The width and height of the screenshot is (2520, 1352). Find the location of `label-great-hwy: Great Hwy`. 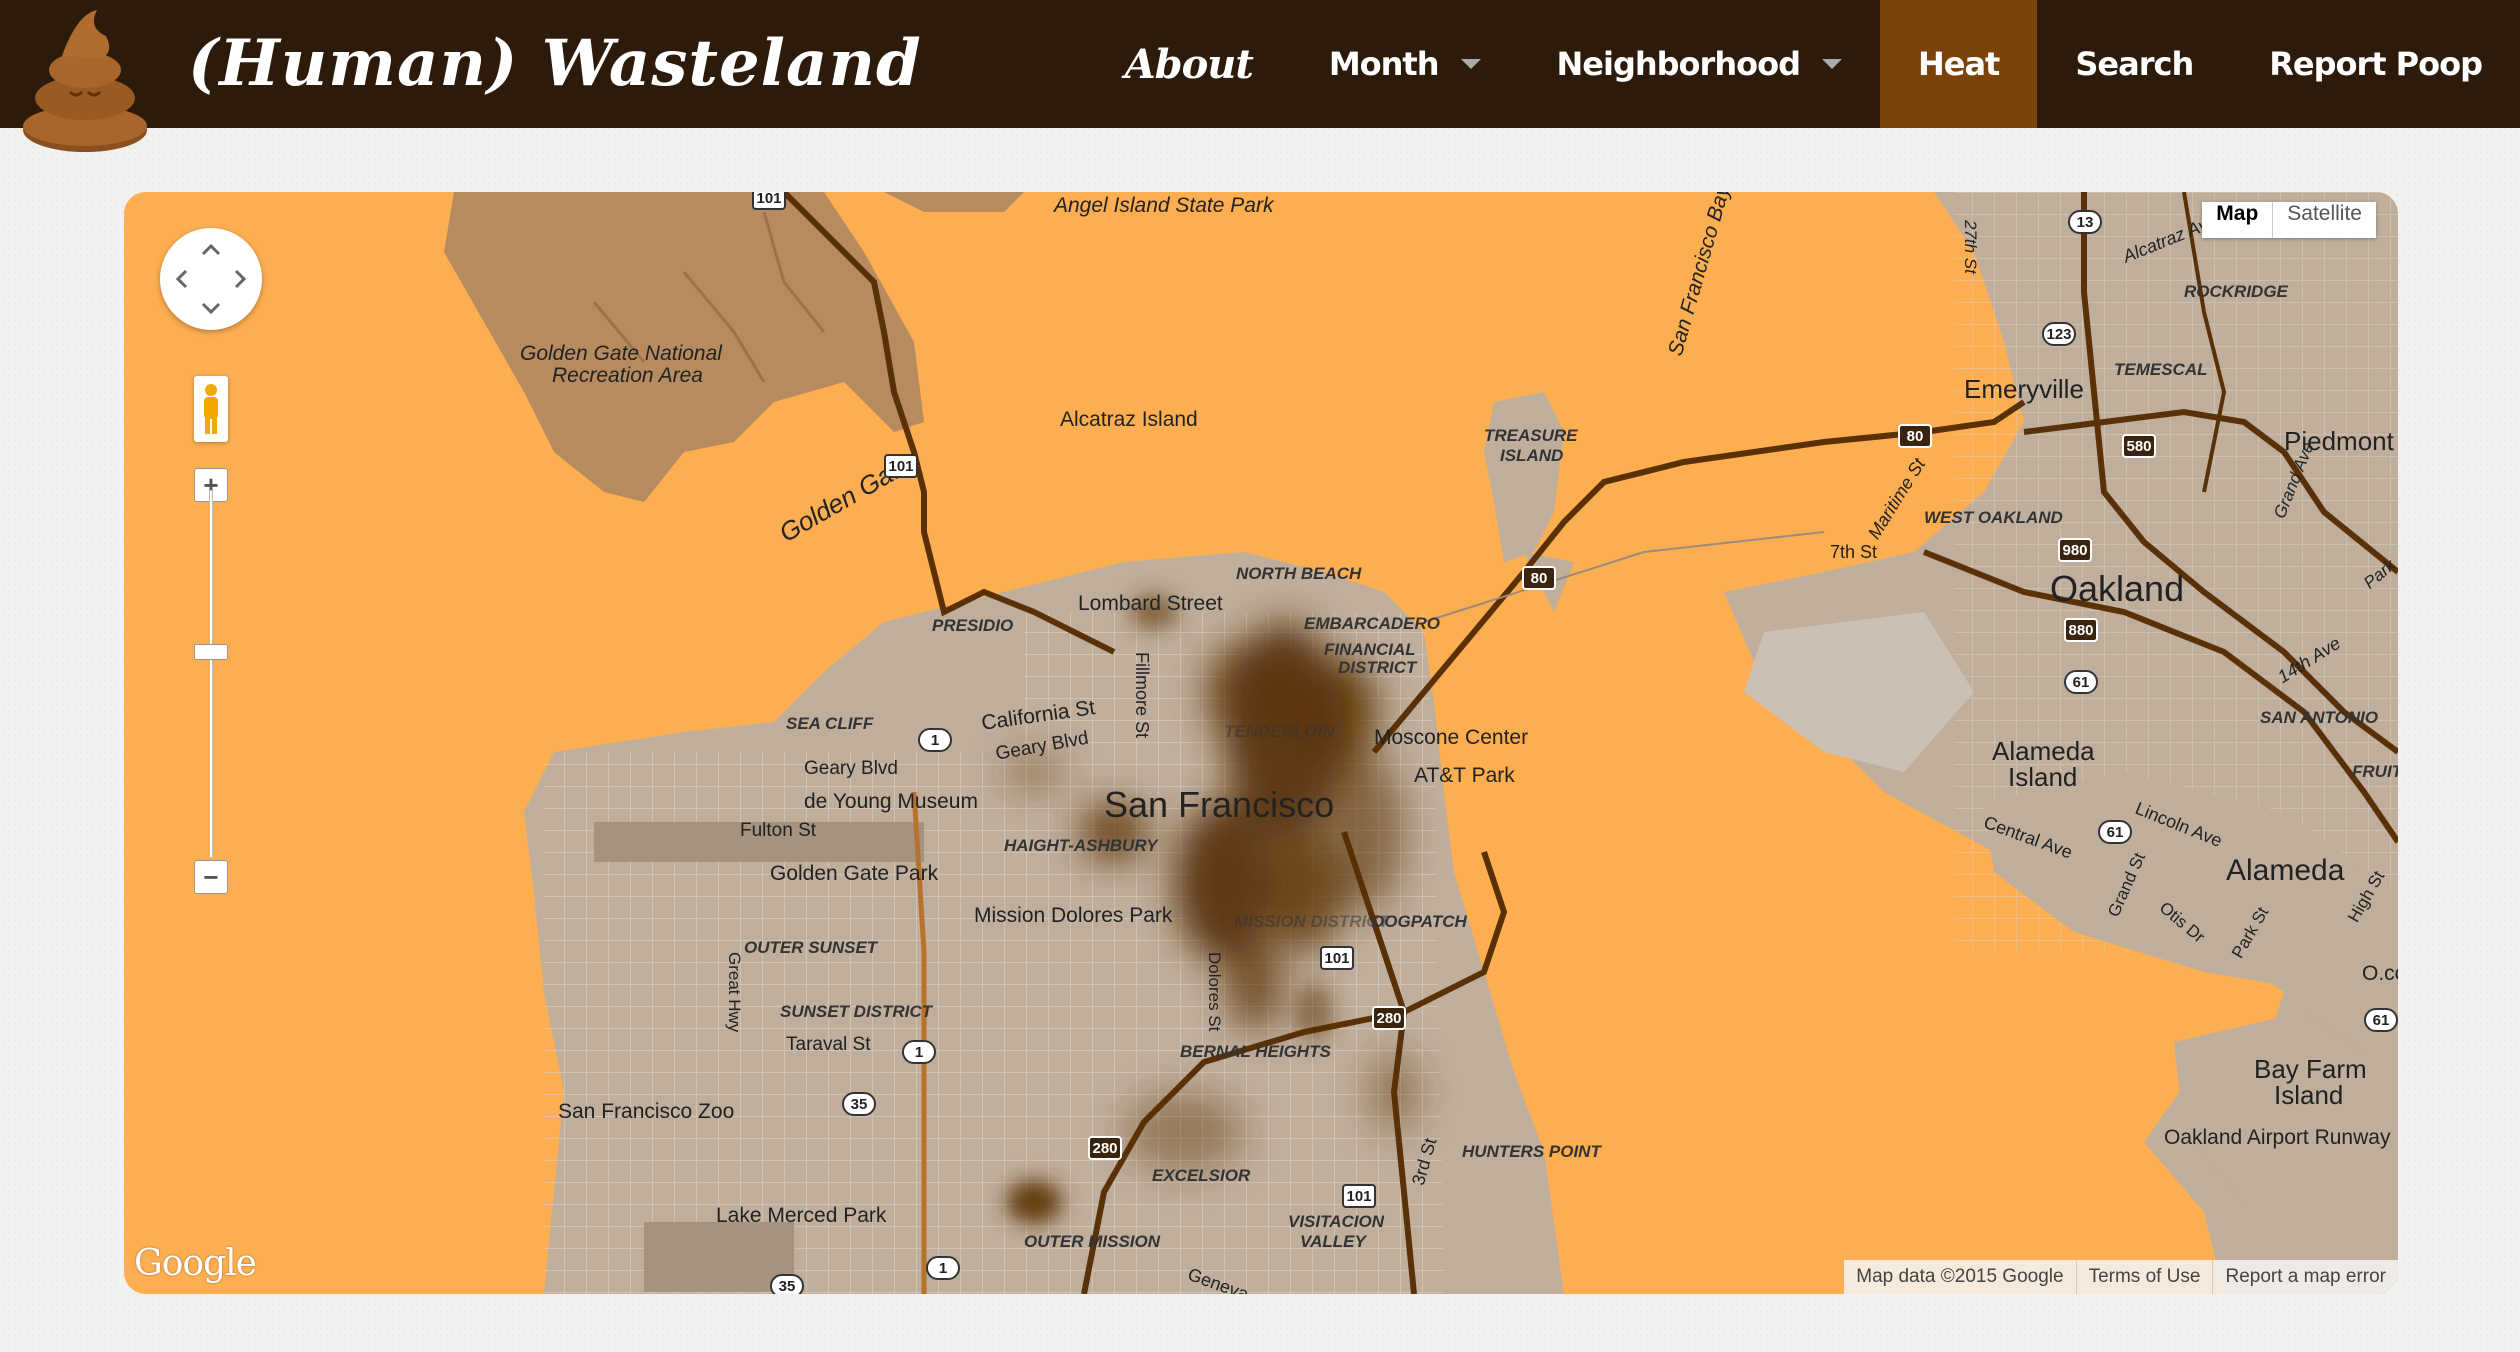

label-great-hwy: Great Hwy is located at coordinates (734, 992).